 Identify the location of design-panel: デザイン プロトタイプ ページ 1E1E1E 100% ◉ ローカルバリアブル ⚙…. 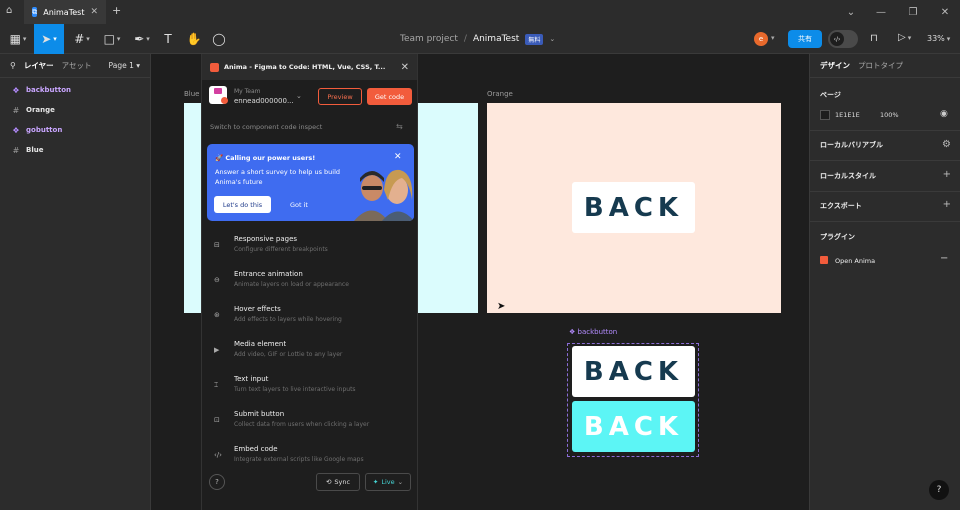
(884, 282).